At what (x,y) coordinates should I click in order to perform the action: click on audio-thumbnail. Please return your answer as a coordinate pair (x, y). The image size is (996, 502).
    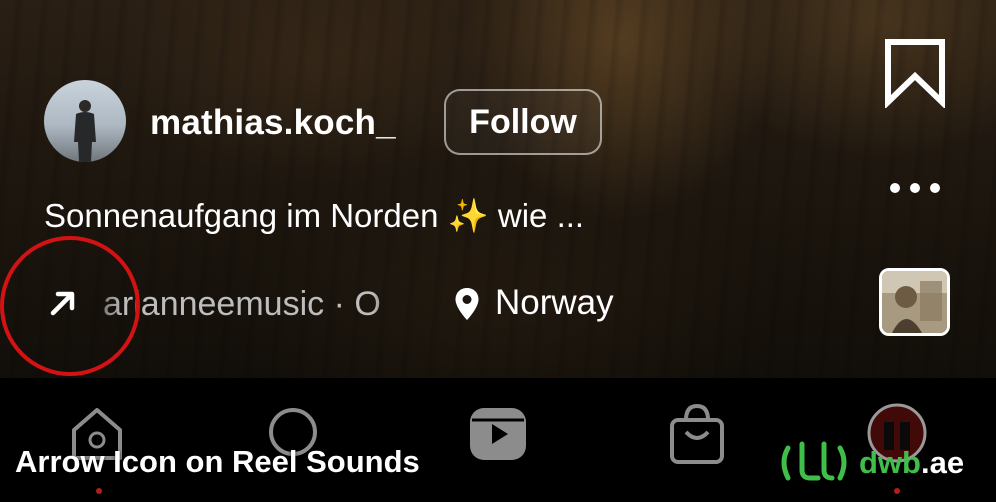
    Looking at the image, I should click on (914, 302).